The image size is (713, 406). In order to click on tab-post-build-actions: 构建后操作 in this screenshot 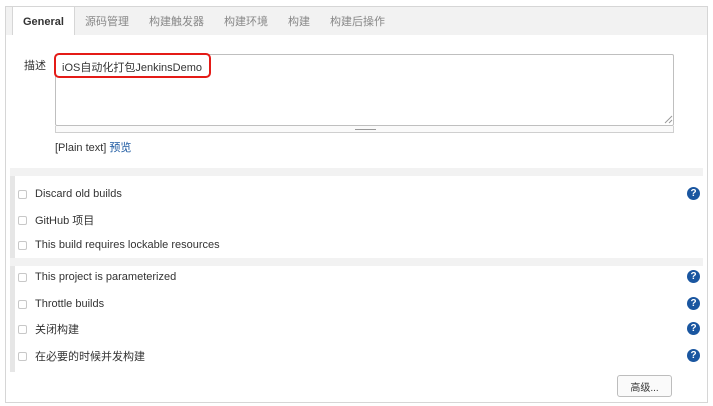, I will do `click(357, 21)`.